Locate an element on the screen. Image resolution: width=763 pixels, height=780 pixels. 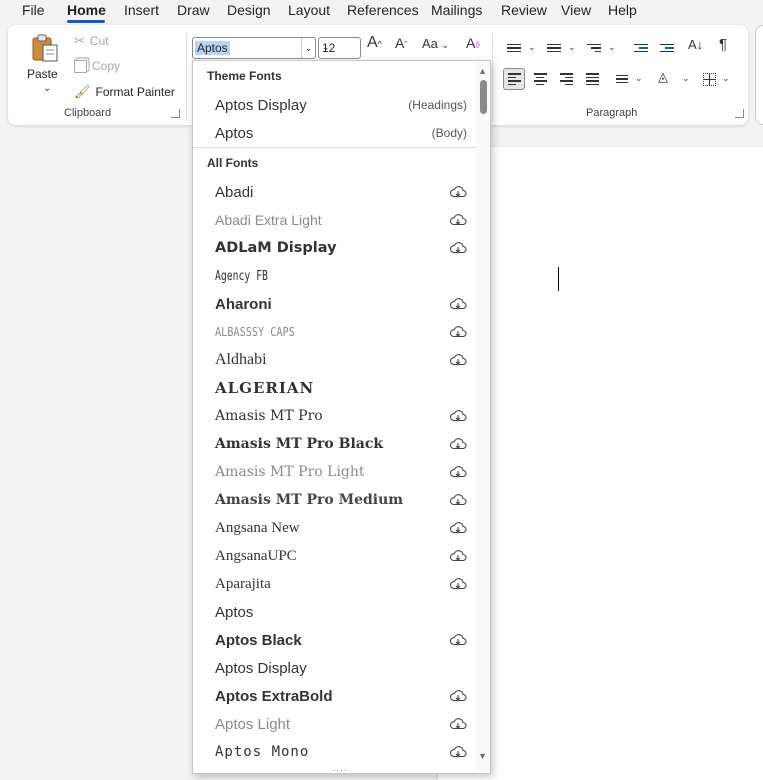
tab-review: Review is located at coordinates (524, 10).